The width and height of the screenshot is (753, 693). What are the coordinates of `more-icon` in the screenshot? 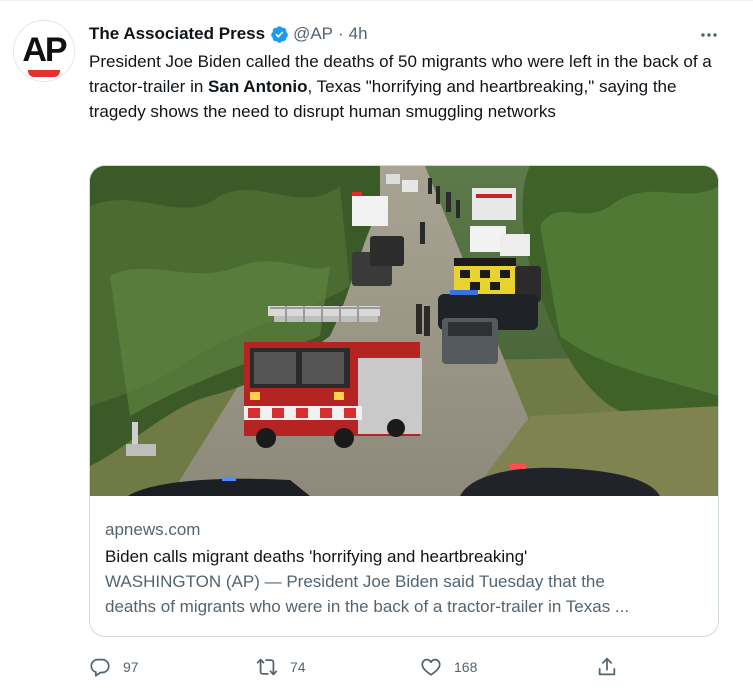 It's located at (709, 35).